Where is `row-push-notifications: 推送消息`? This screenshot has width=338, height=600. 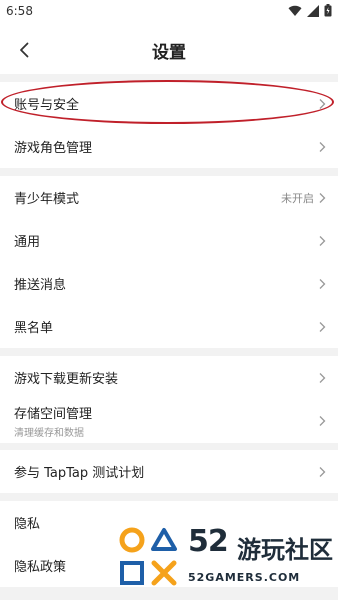
row-push-notifications: 推送消息 is located at coordinates (169, 283).